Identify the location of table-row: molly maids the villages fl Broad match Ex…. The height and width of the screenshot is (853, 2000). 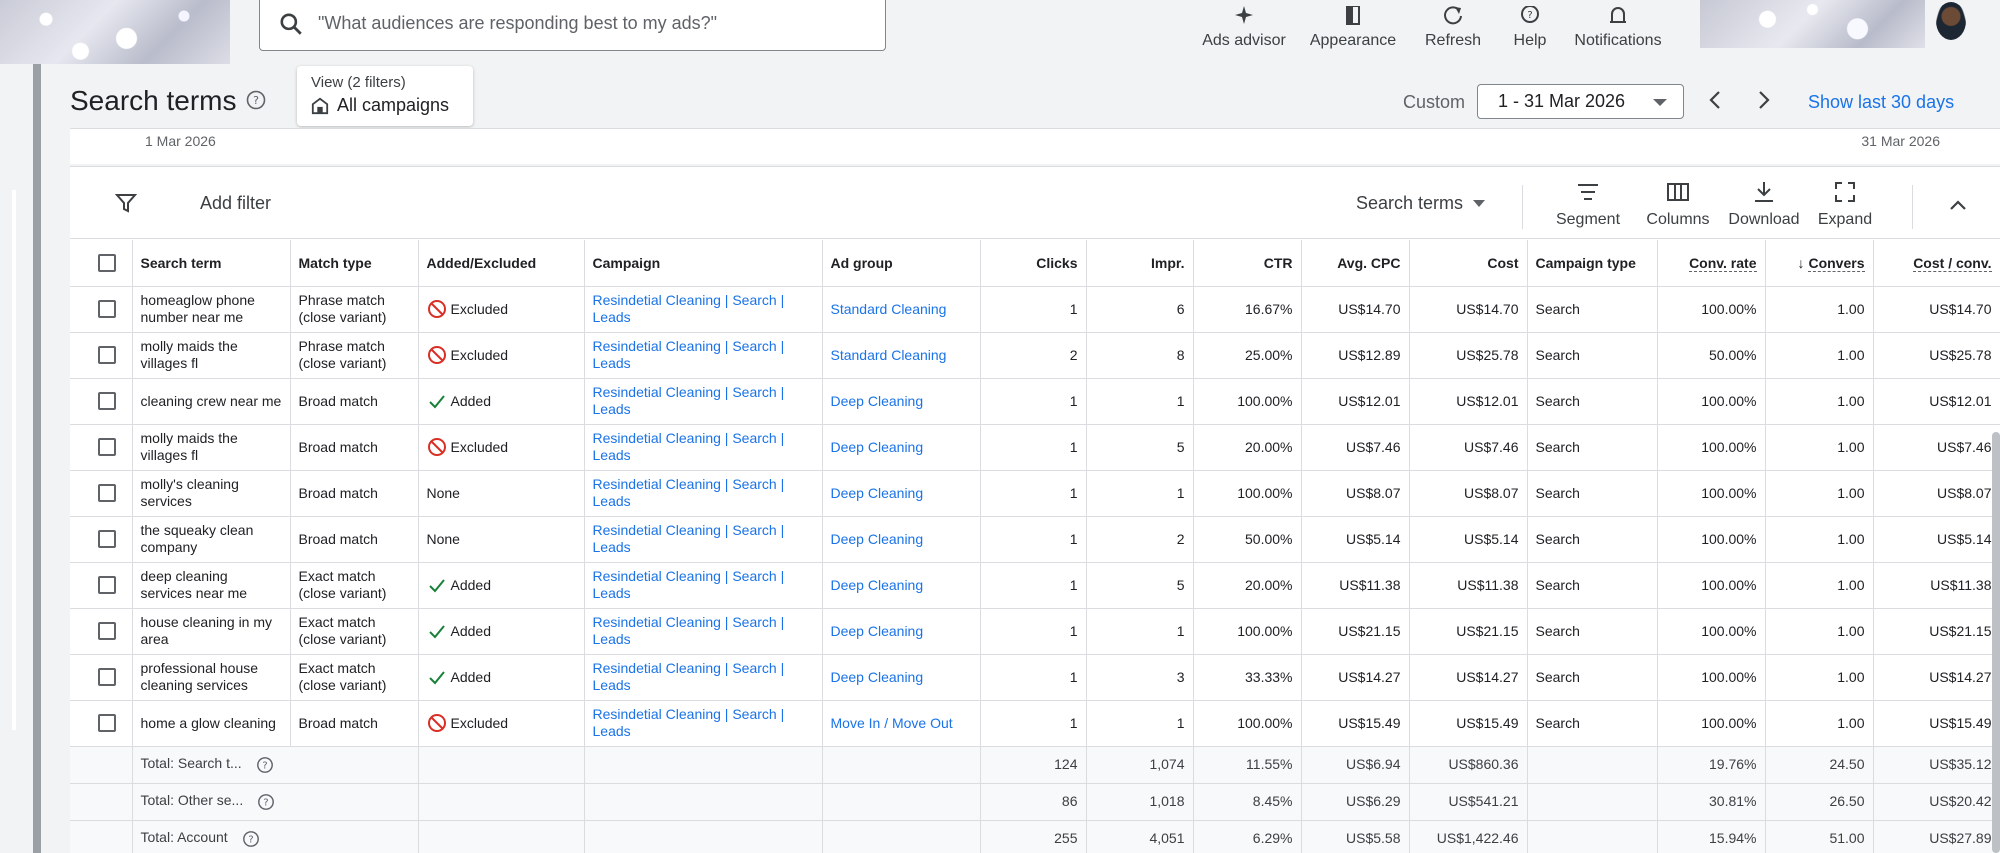
(1035, 447).